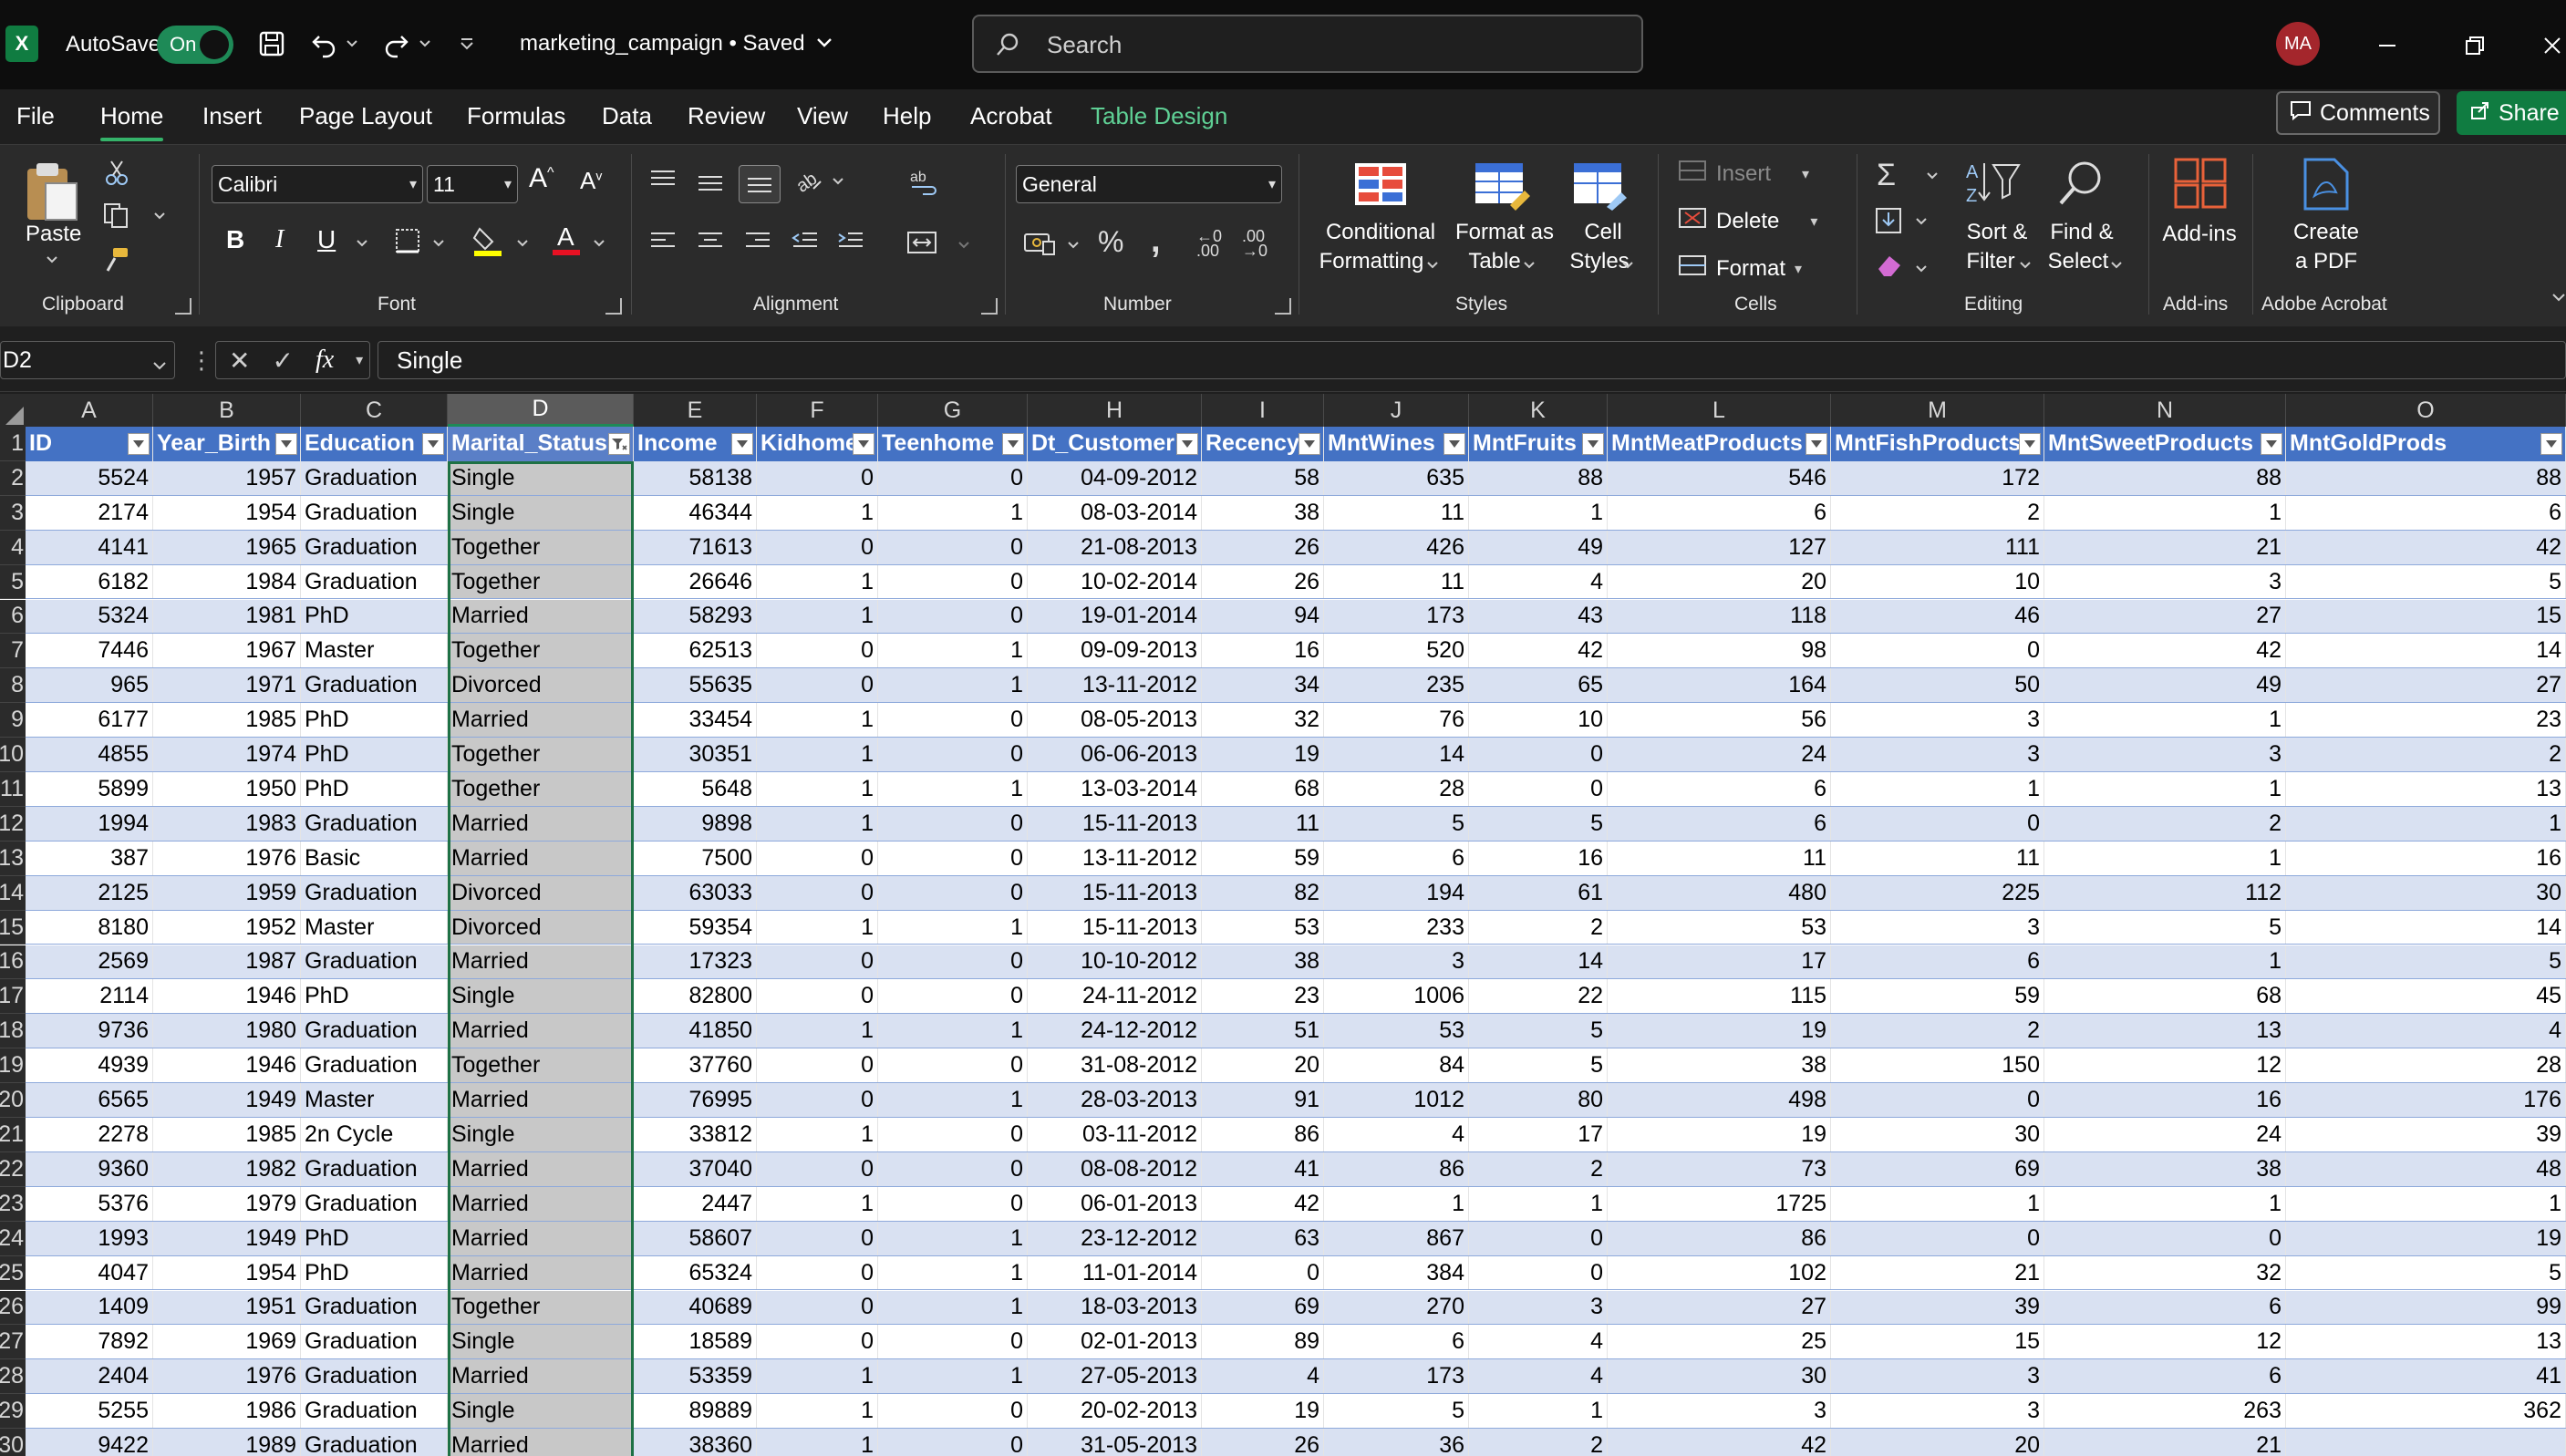 This screenshot has width=2566, height=1456. What do you see at coordinates (1937, 582) in the screenshot?
I see `cell: 10` at bounding box center [1937, 582].